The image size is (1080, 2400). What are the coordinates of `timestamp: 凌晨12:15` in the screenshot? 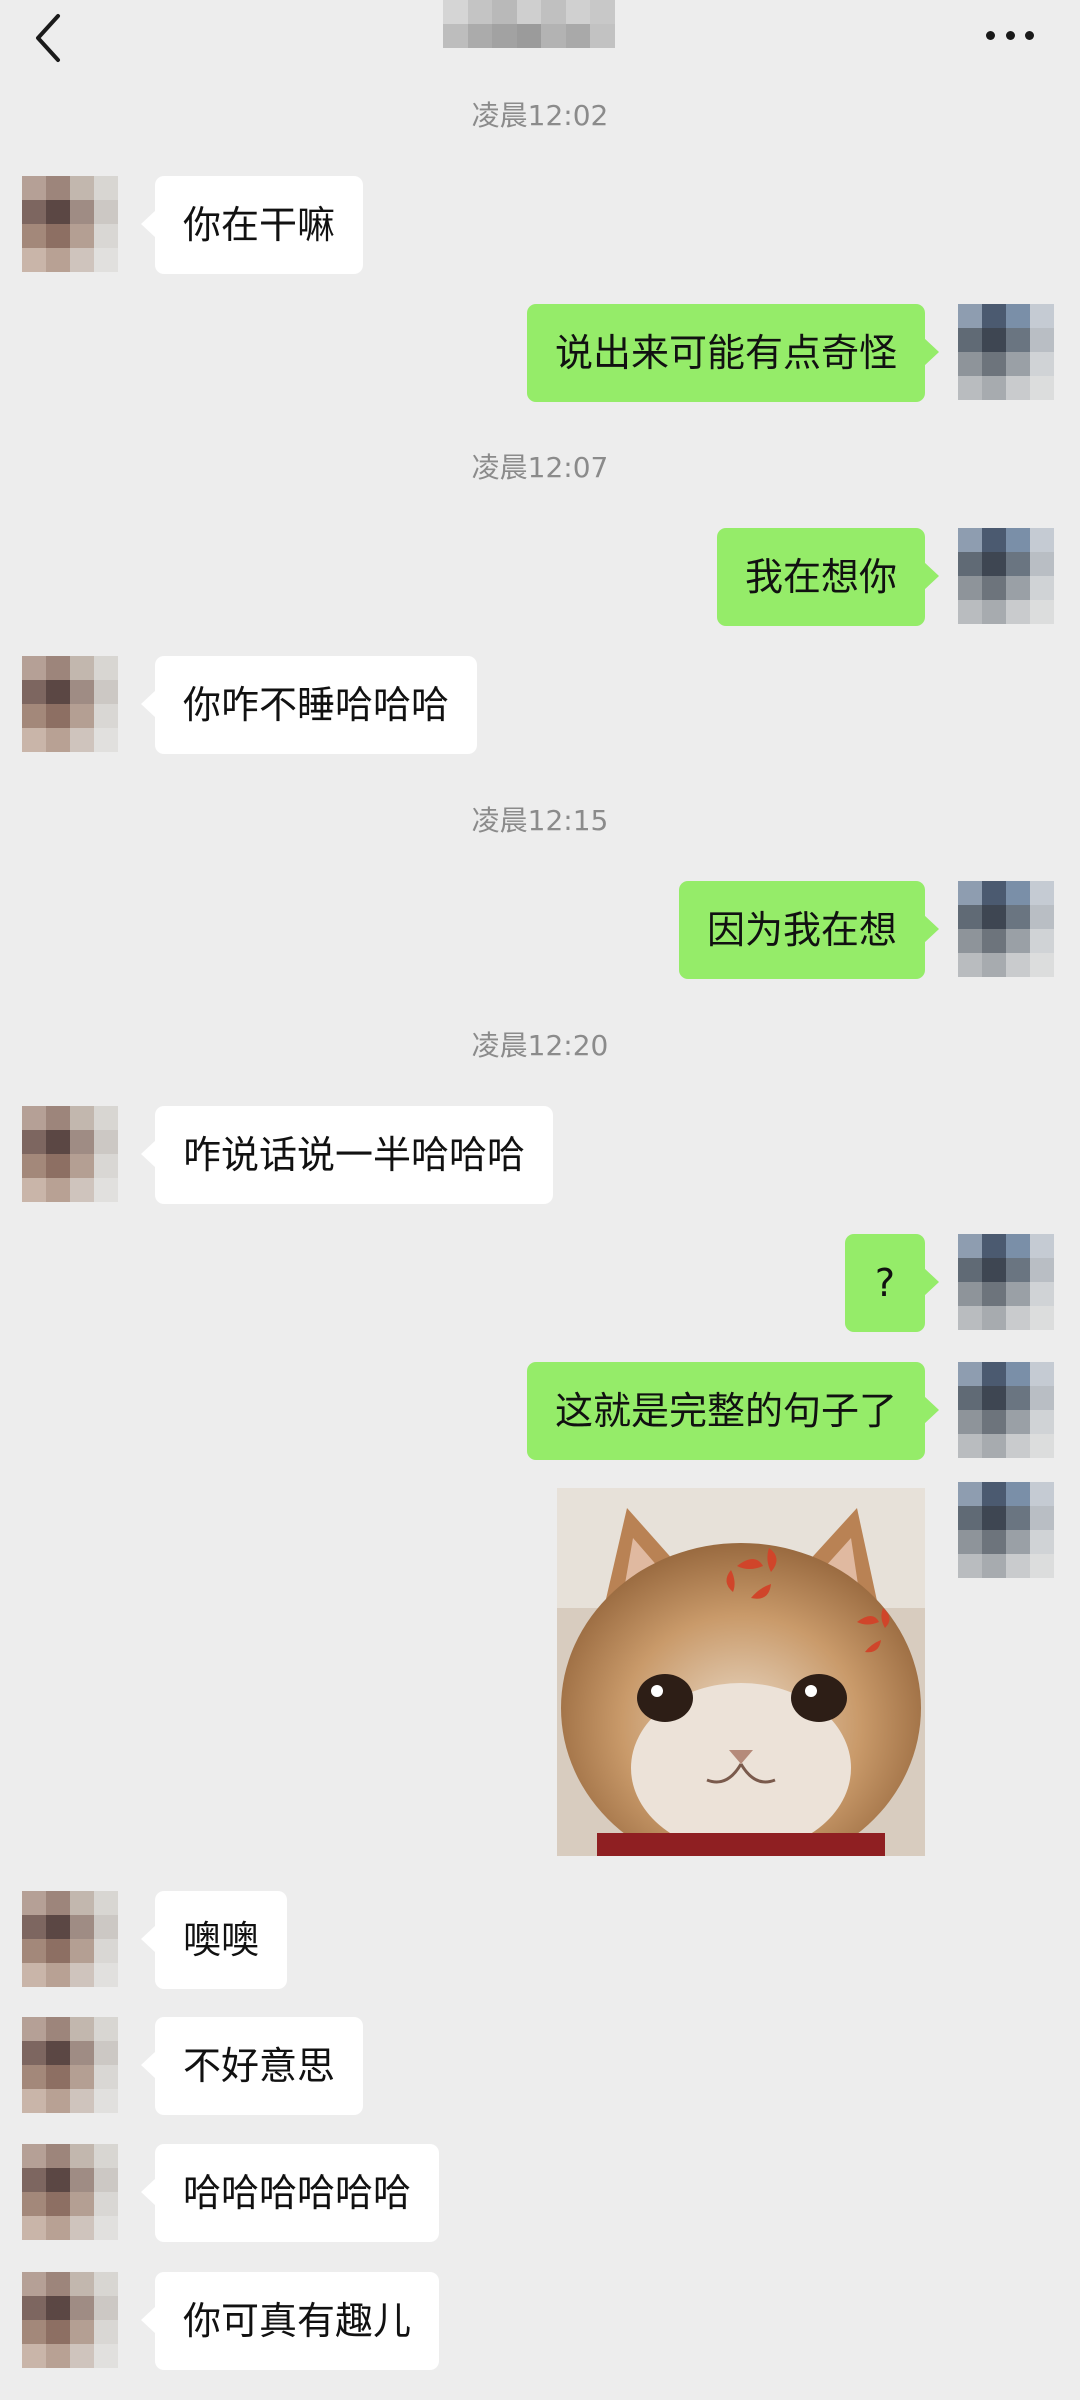 It's located at (540, 820).